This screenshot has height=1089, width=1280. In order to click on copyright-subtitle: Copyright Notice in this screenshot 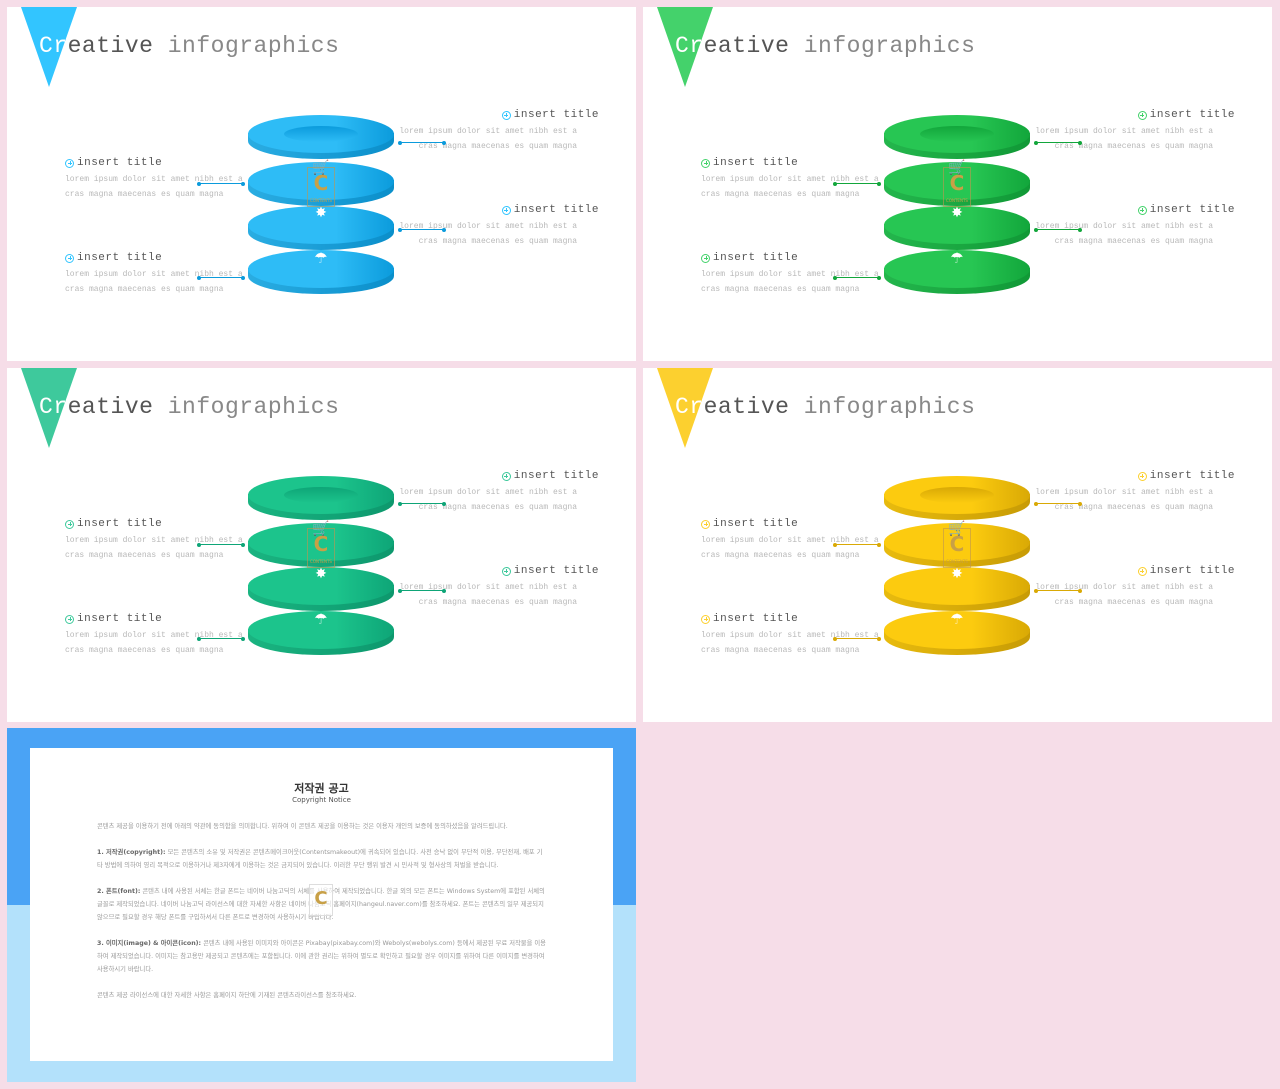, I will do `click(321, 800)`.